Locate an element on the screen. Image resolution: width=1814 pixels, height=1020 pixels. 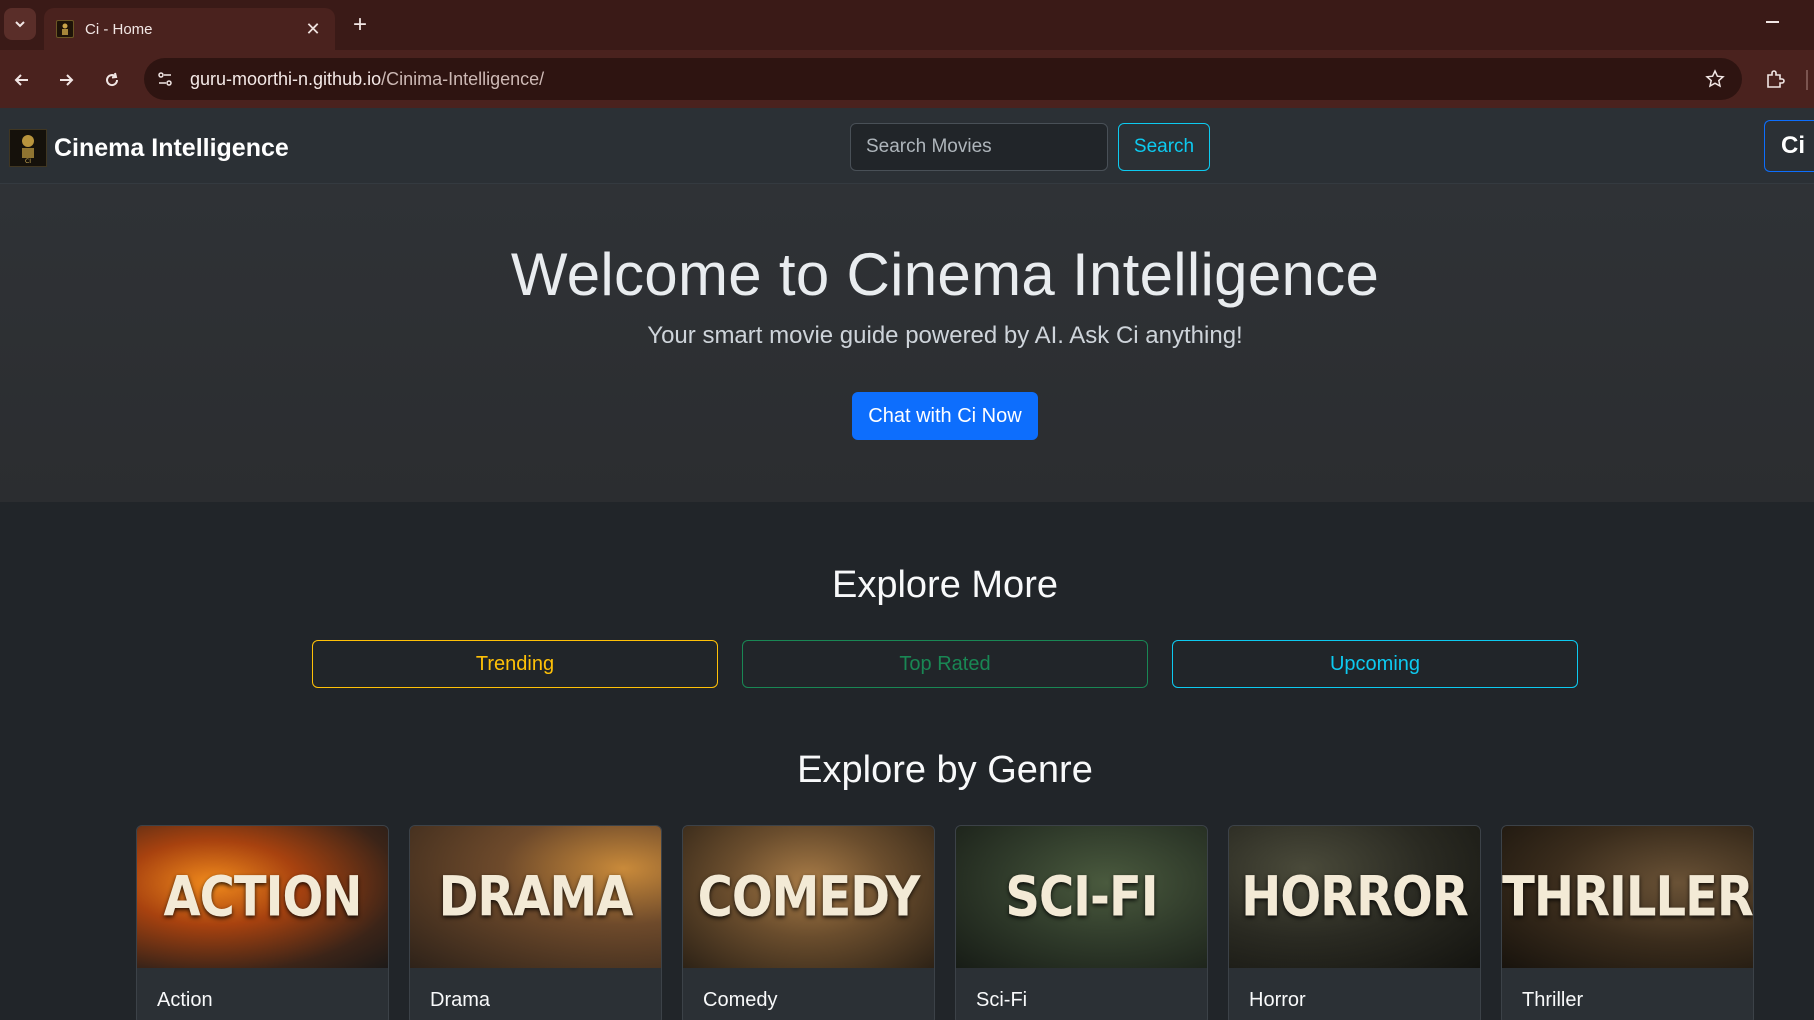
genre-card-drama: DRAMA Drama is located at coordinates (535, 922).